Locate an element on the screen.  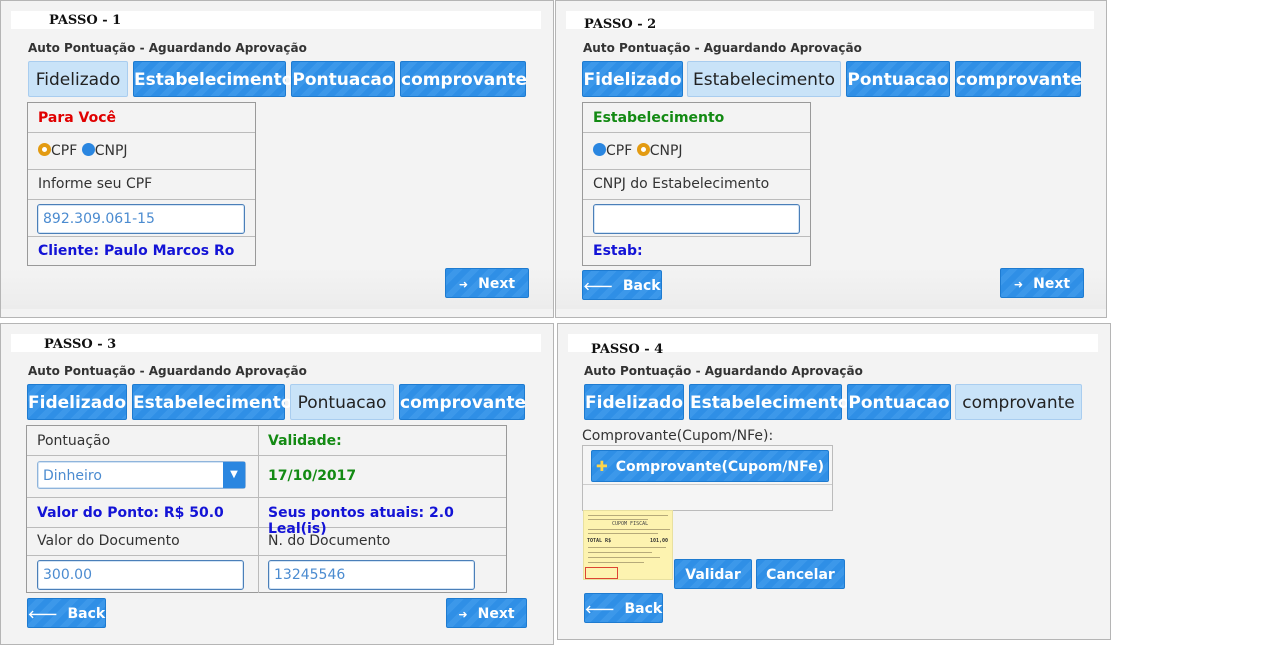
validade-label: Validade: is located at coordinates (305, 441).